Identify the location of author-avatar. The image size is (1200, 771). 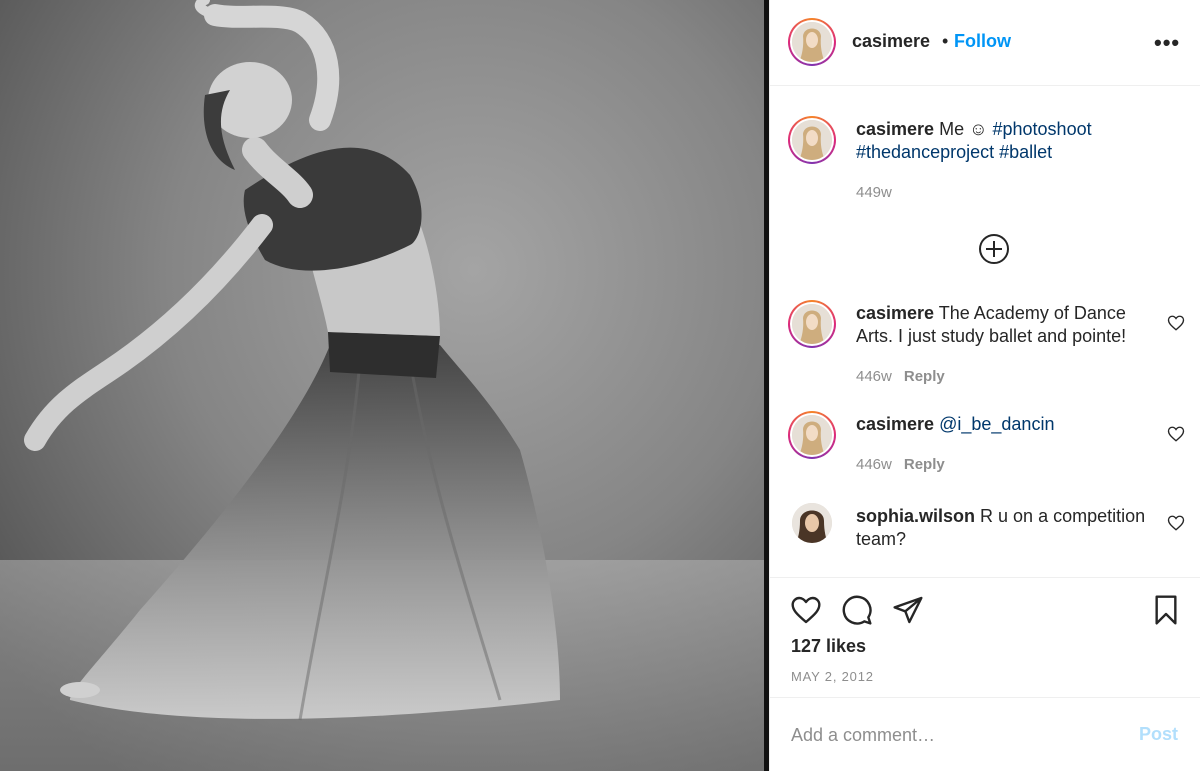
(812, 42).